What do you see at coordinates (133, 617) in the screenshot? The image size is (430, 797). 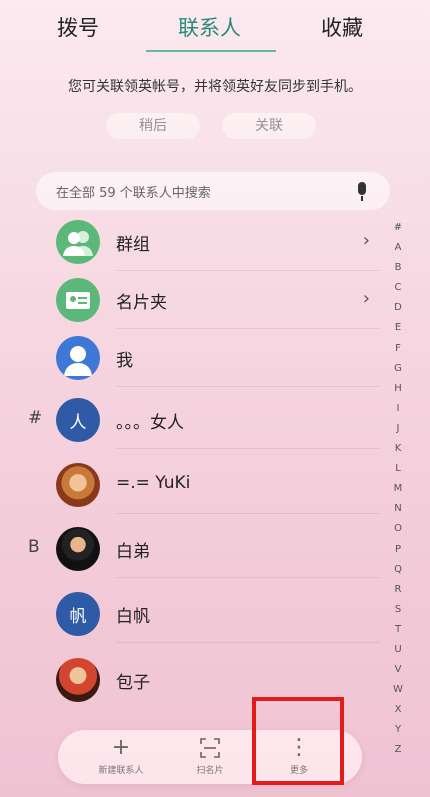 I see `contact-name: 白帆` at bounding box center [133, 617].